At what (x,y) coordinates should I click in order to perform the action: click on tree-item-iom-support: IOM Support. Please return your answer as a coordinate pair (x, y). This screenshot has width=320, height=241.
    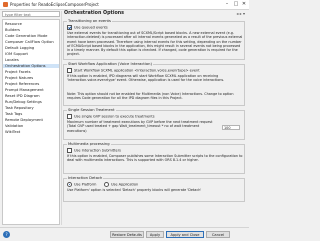
    Looking at the image, I should click on (16, 54).